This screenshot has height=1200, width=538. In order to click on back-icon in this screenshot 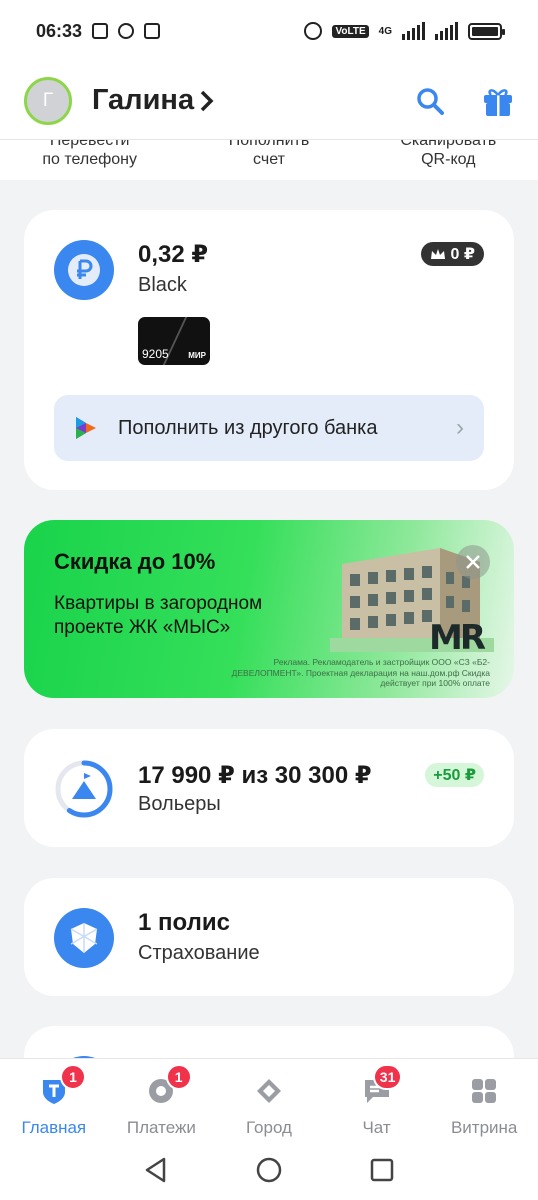, I will do `click(156, 1170)`.